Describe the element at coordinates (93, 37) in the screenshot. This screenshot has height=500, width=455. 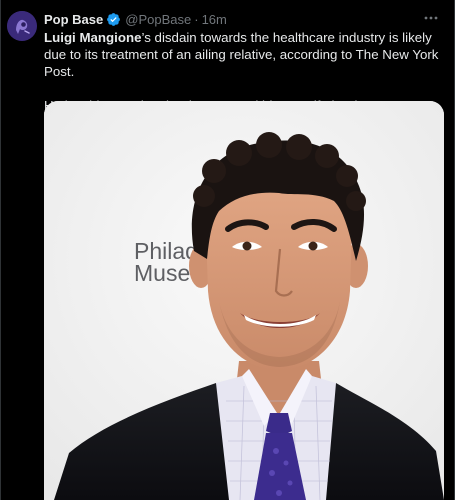
I see `subject-name: Luigi Mangione` at that location.